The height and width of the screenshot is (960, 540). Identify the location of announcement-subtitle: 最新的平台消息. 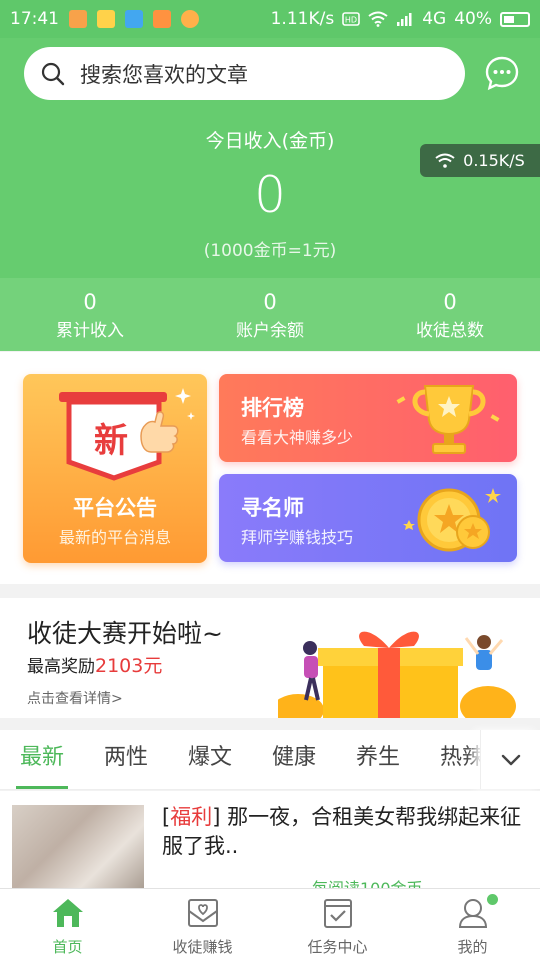
(114, 537).